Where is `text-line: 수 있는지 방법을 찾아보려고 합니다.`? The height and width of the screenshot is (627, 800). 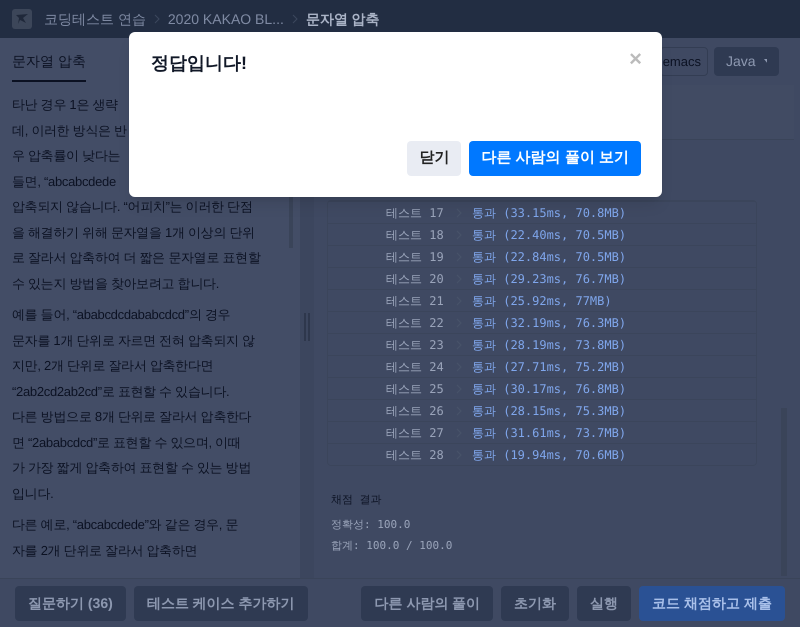 text-line: 수 있는지 방법을 찾아보려고 합니다. is located at coordinates (116, 283).